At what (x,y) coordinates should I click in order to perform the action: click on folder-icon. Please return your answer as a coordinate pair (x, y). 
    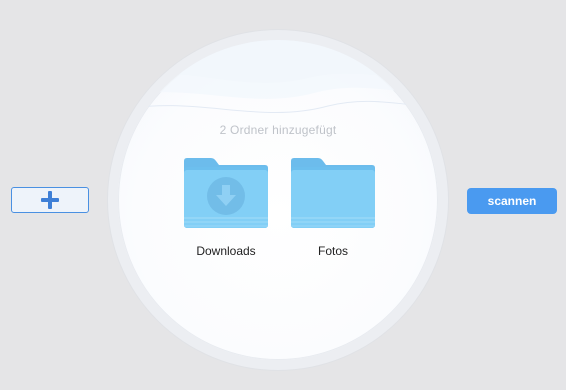
    Looking at the image, I should click on (333, 193).